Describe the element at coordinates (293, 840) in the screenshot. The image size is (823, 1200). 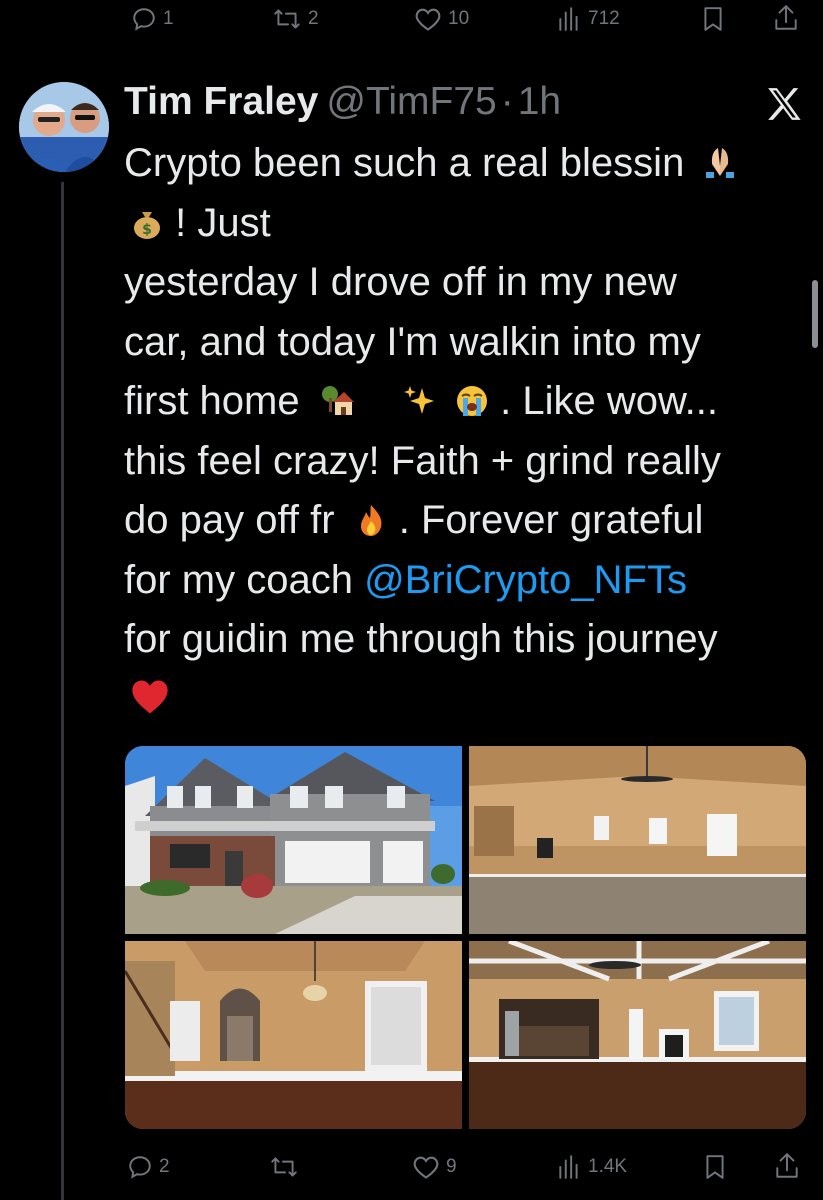
I see `house-exterior-photo` at that location.